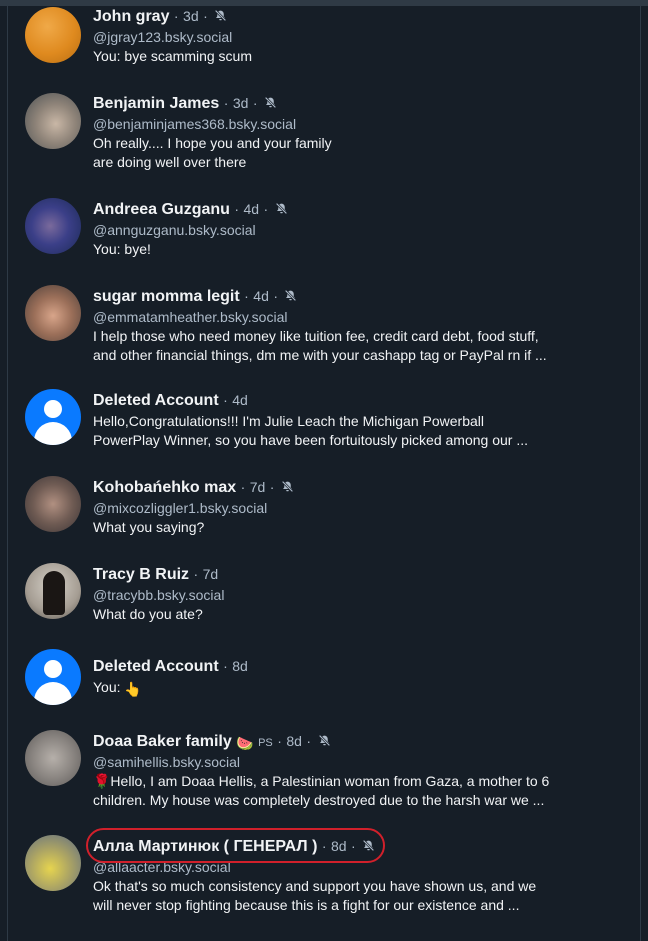 The image size is (648, 941). What do you see at coordinates (348, 296) in the screenshot?
I see `conversation-header: sugar momma legit · 4d ·` at bounding box center [348, 296].